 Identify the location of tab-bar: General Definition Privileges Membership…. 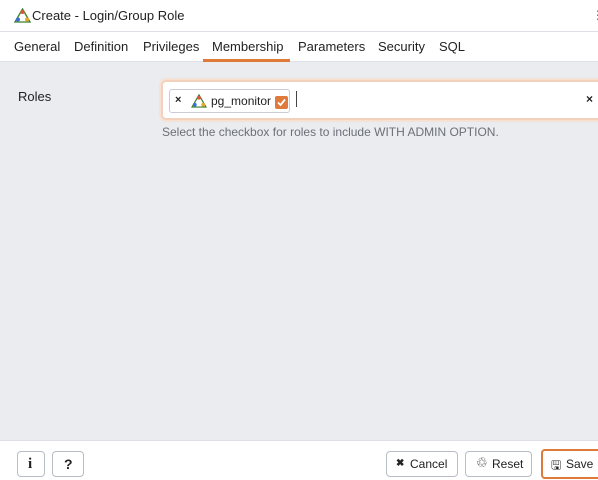
(299, 47).